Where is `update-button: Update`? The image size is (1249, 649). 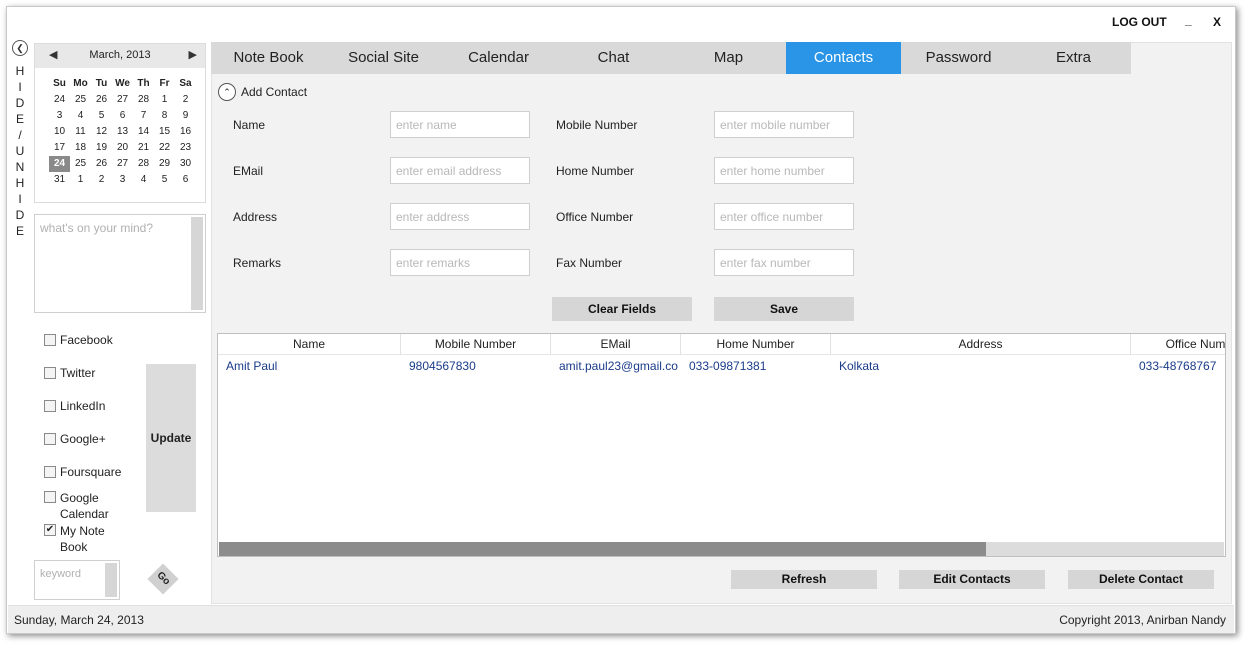
update-button: Update is located at coordinates (171, 438).